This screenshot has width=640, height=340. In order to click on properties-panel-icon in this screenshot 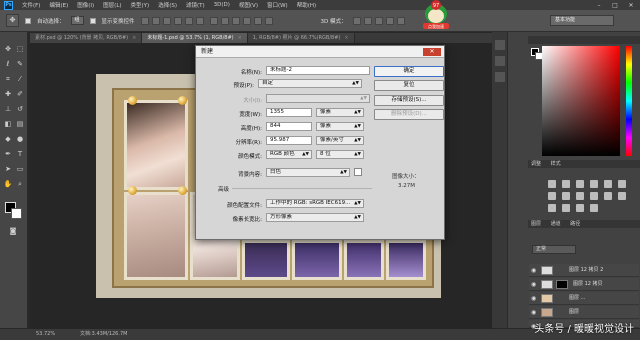, I will do `click(500, 61)`.